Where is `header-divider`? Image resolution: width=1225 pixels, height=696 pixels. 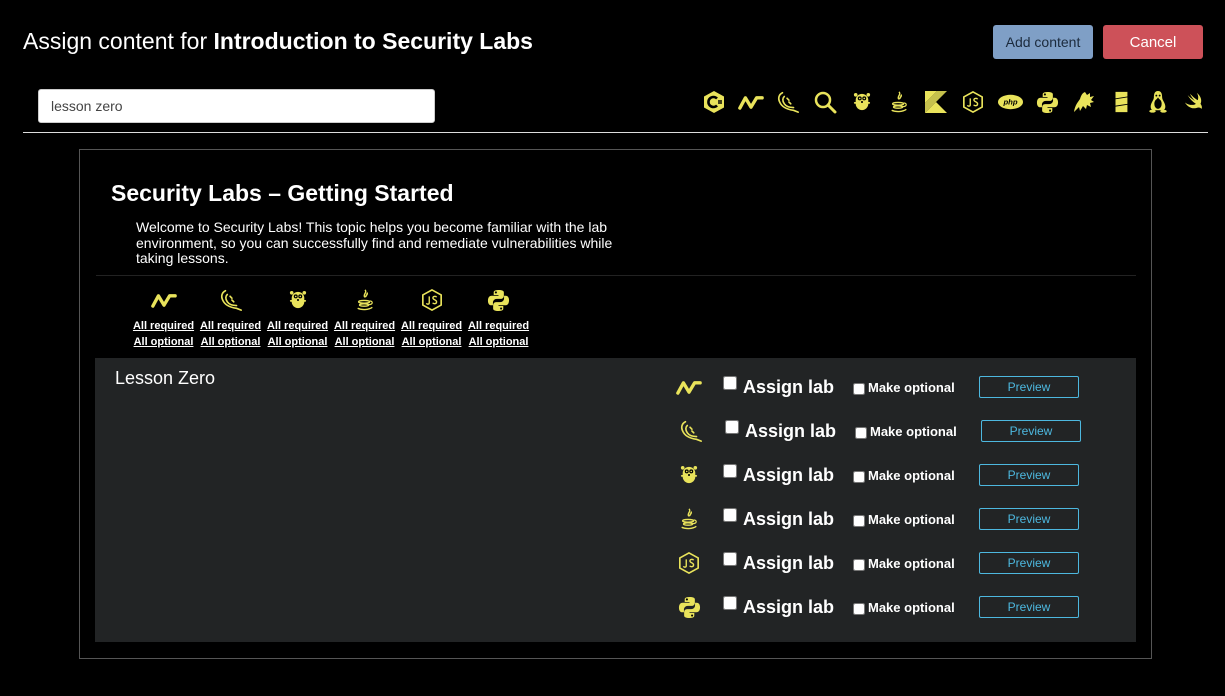
header-divider is located at coordinates (615, 132).